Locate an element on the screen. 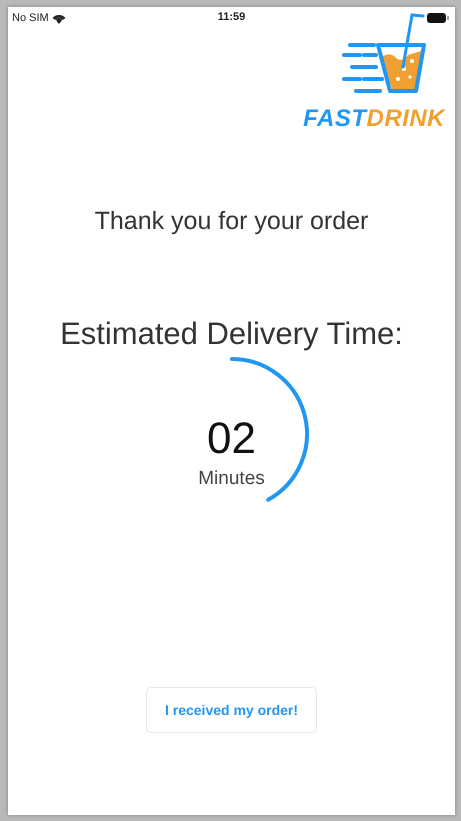 The height and width of the screenshot is (821, 461). brand-name: FASTDRINK is located at coordinates (374, 119).